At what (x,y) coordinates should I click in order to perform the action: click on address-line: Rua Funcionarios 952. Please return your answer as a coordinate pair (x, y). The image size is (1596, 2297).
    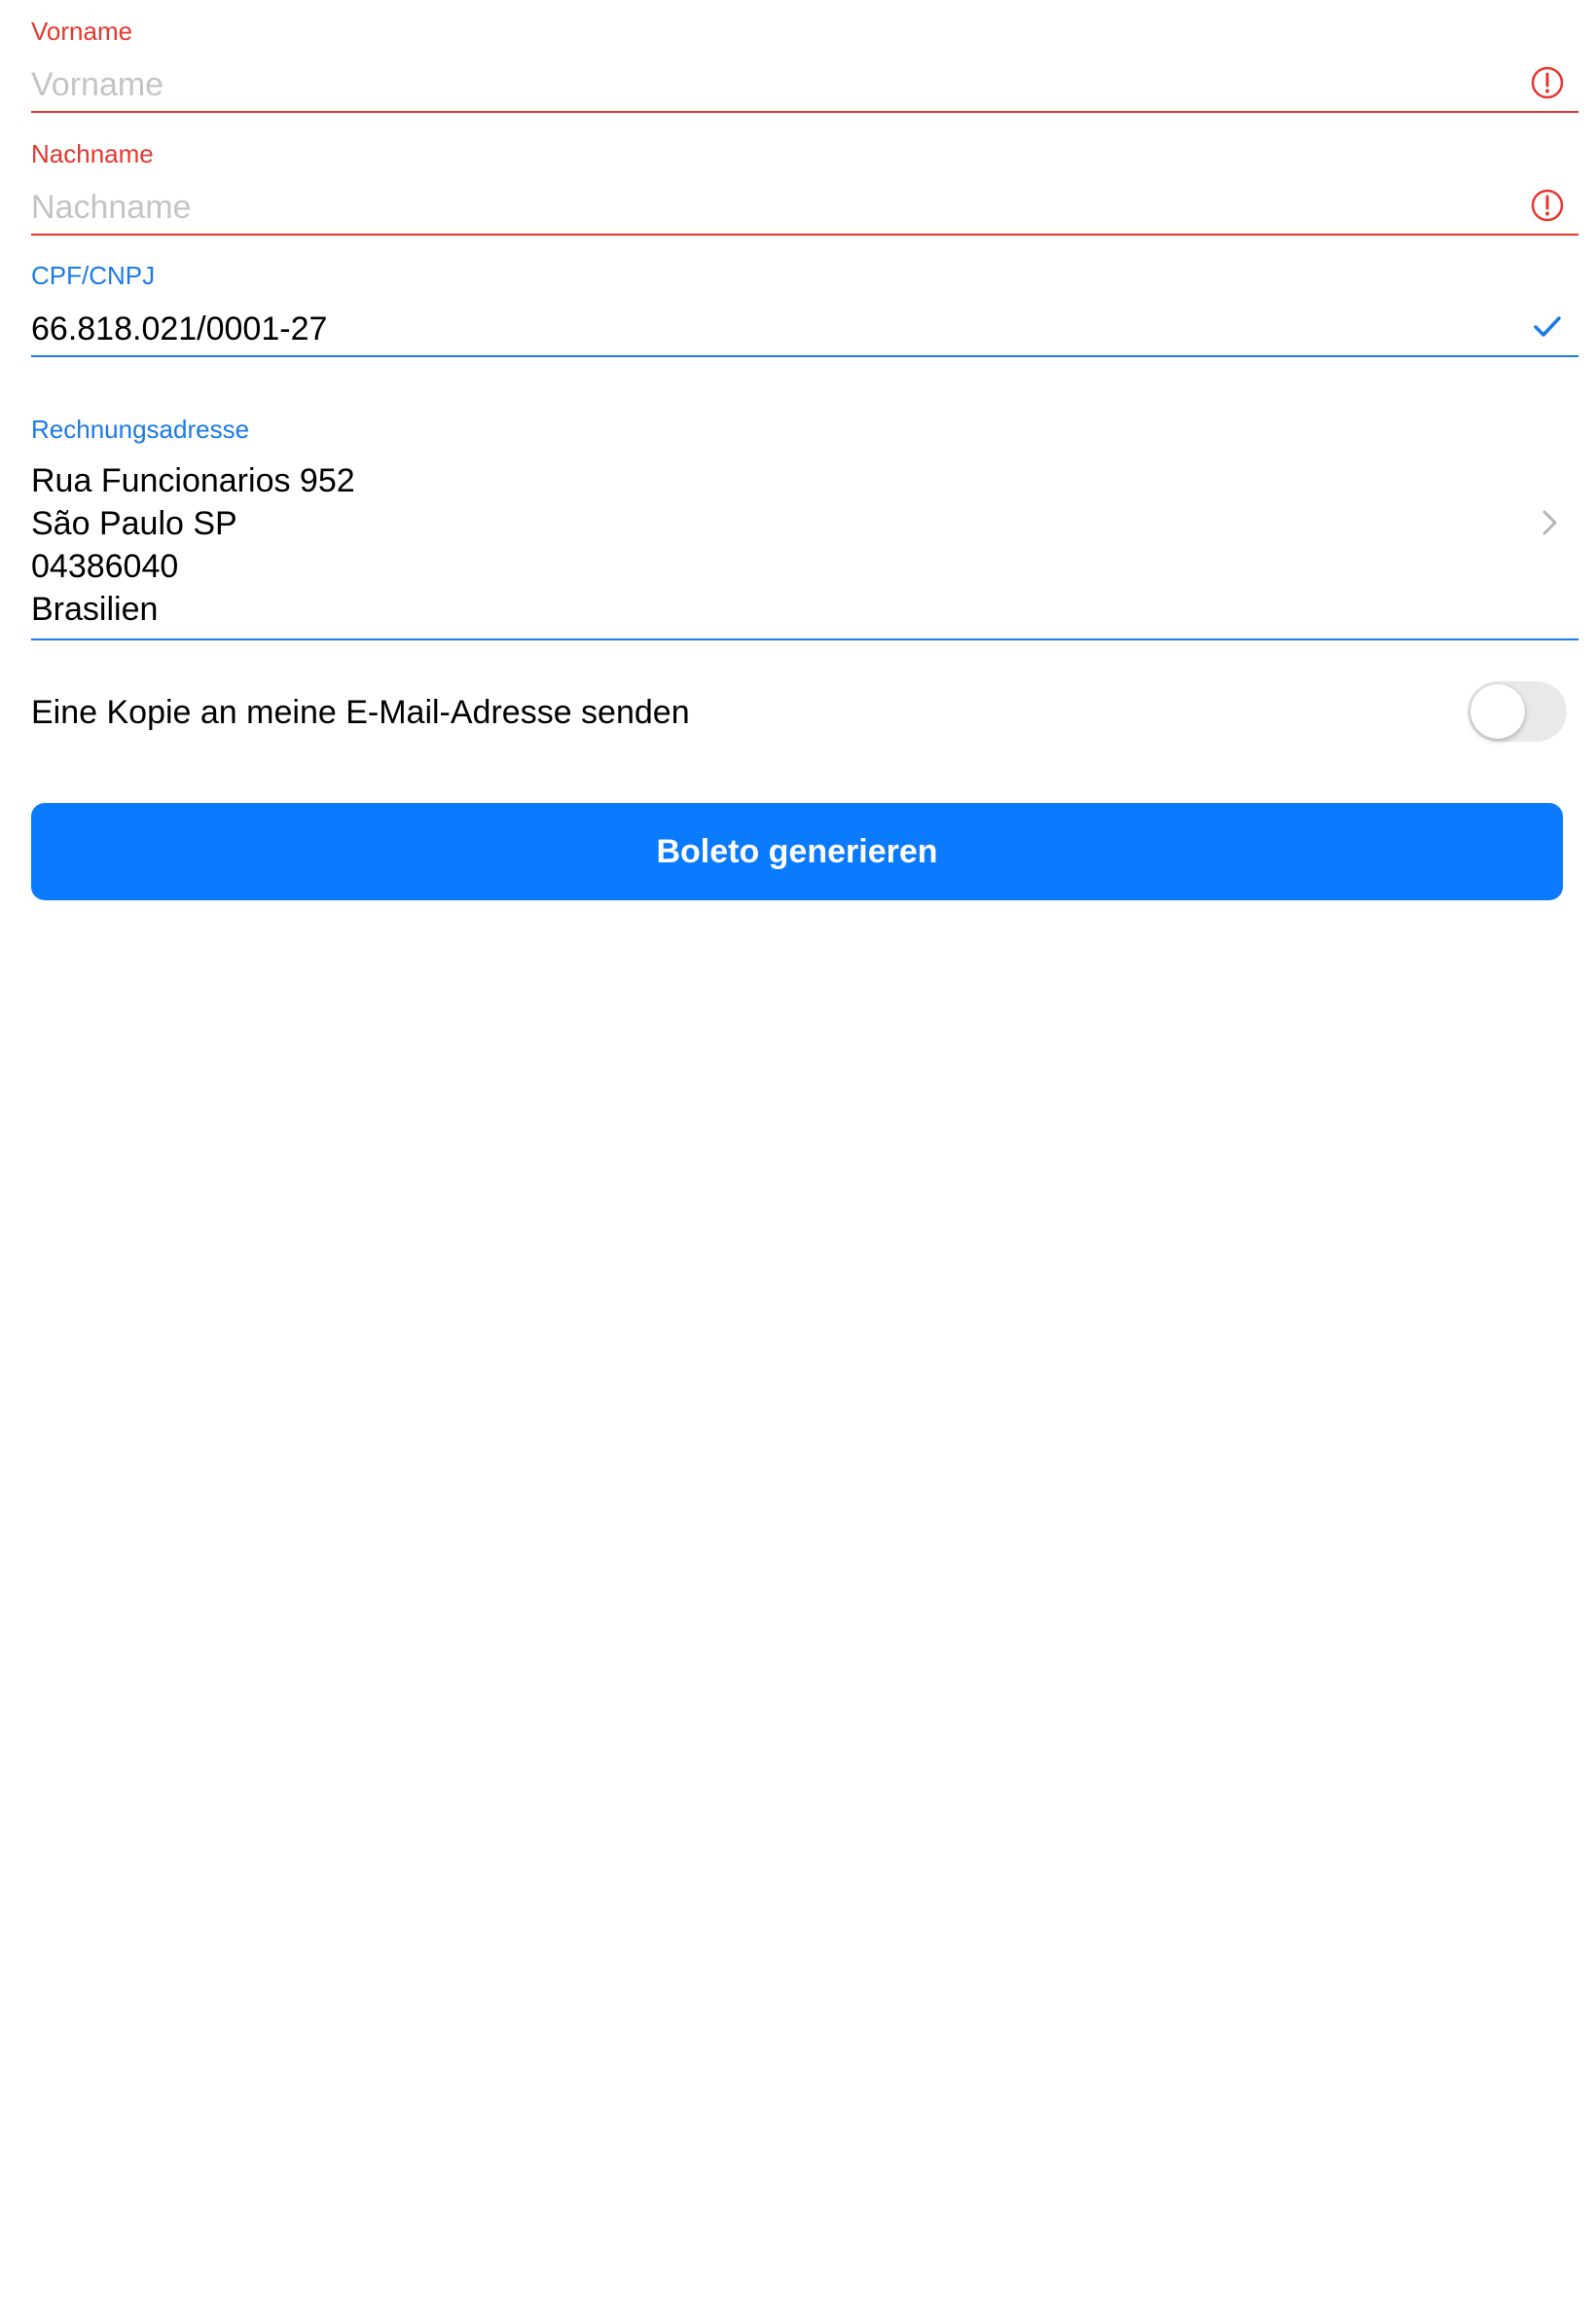
    Looking at the image, I should click on (193, 480).